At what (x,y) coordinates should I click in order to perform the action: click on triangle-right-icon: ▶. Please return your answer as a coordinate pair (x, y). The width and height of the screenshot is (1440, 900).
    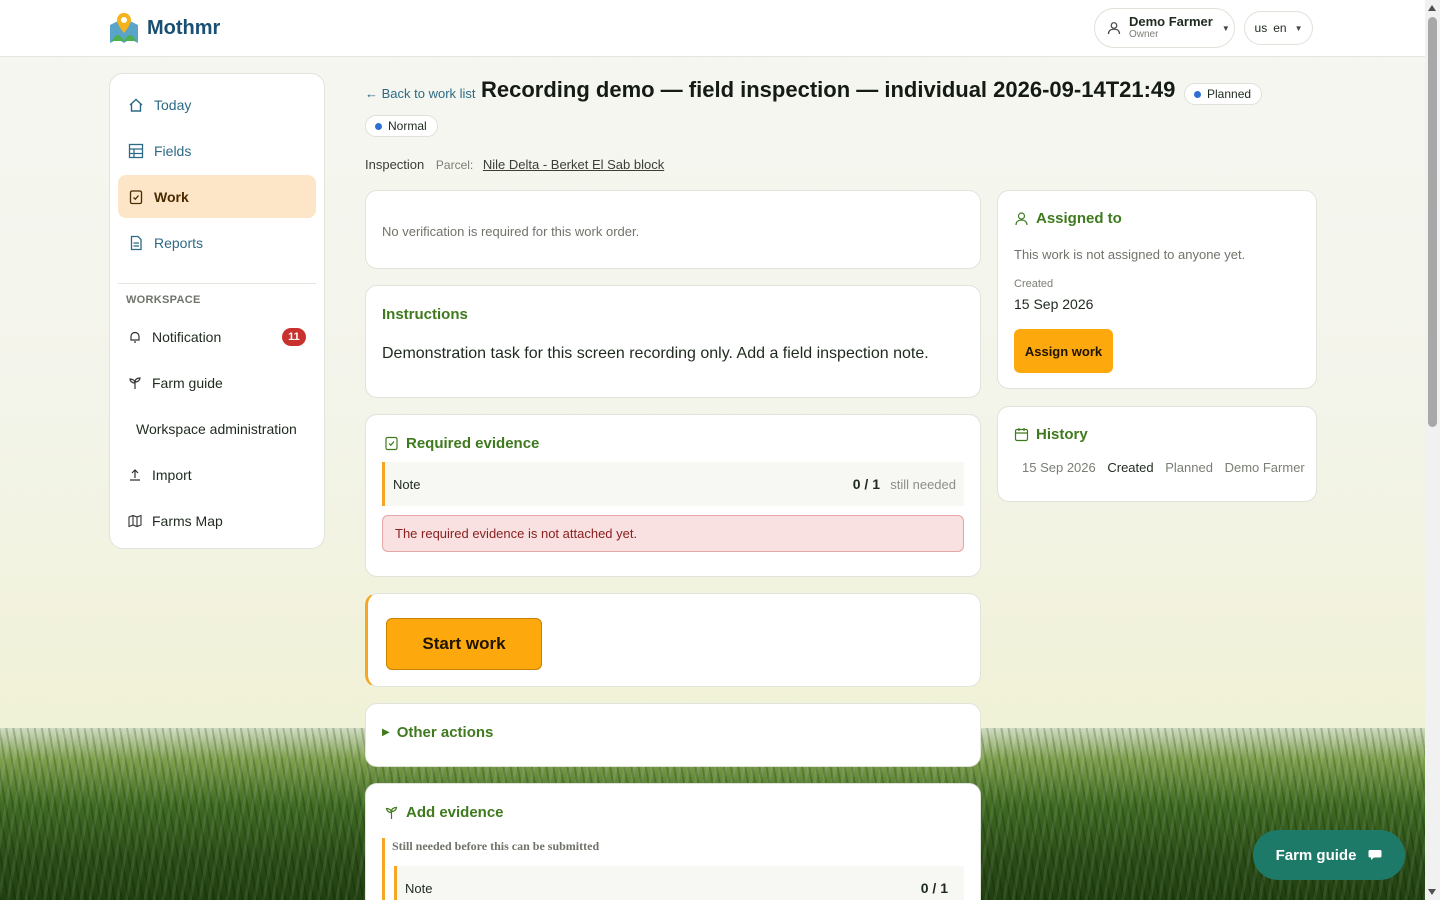
    Looking at the image, I should click on (386, 732).